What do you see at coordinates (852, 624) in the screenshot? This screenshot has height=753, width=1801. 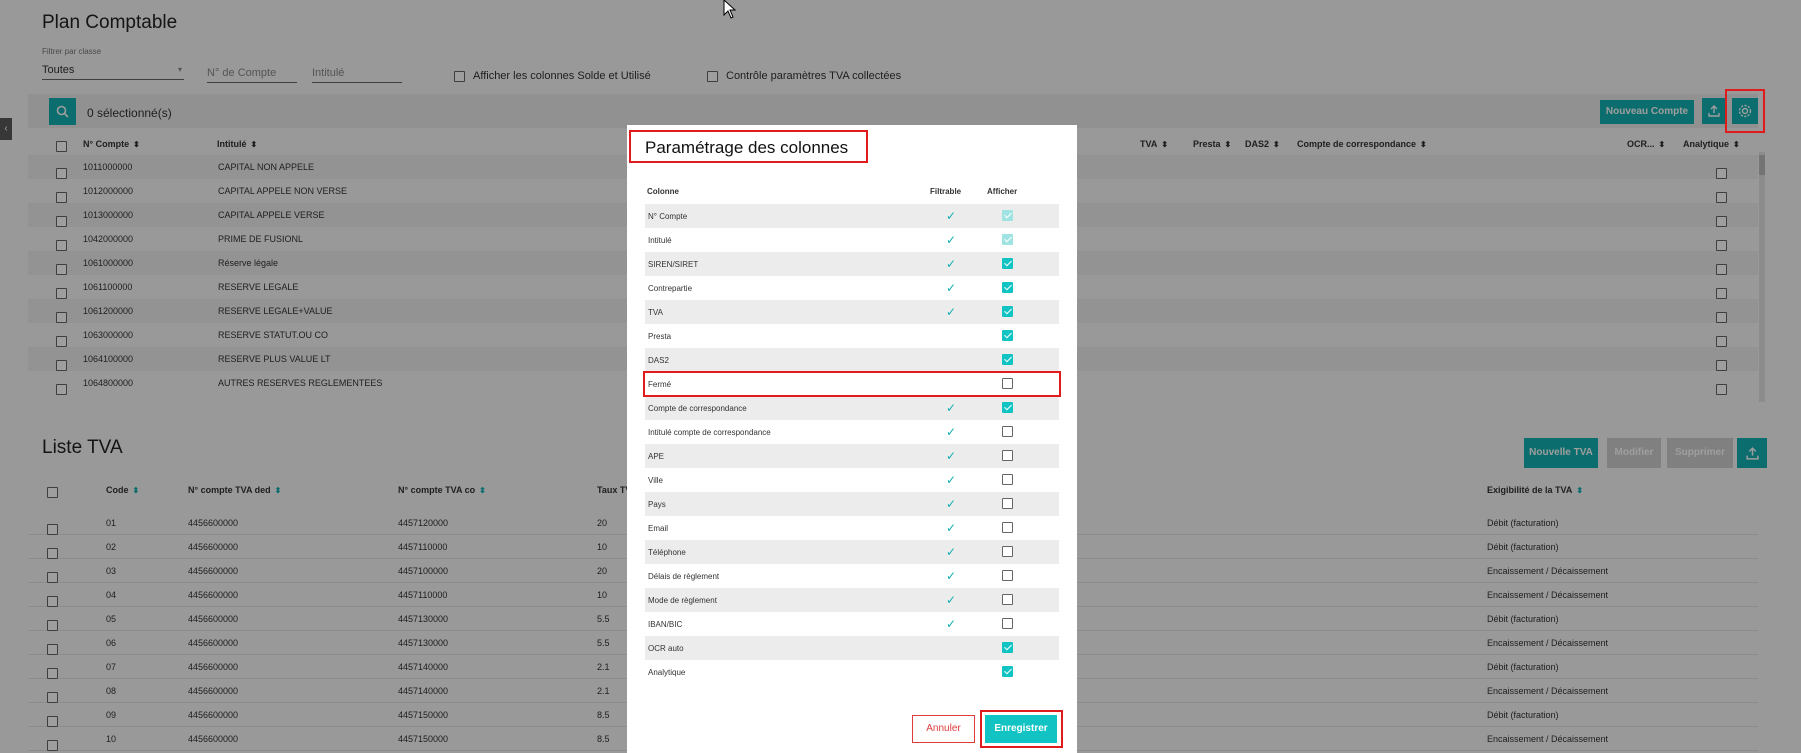 I see `column-setting-row: IBAN/BIC ✓` at bounding box center [852, 624].